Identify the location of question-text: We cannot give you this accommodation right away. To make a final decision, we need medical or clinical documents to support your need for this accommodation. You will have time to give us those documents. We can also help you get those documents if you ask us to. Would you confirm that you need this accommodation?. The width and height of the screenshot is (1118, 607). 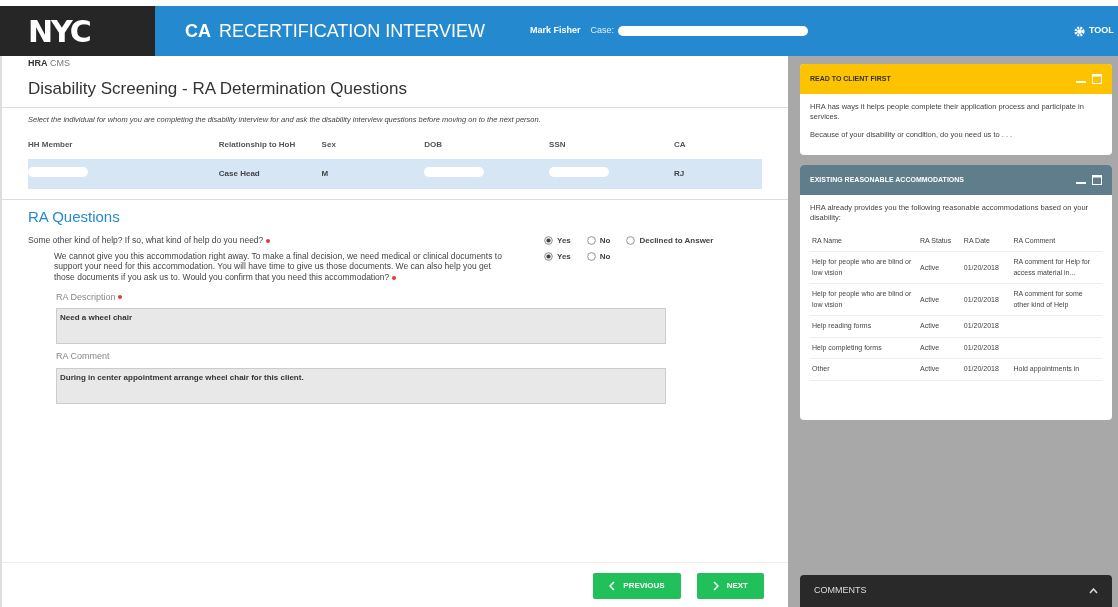
(278, 266).